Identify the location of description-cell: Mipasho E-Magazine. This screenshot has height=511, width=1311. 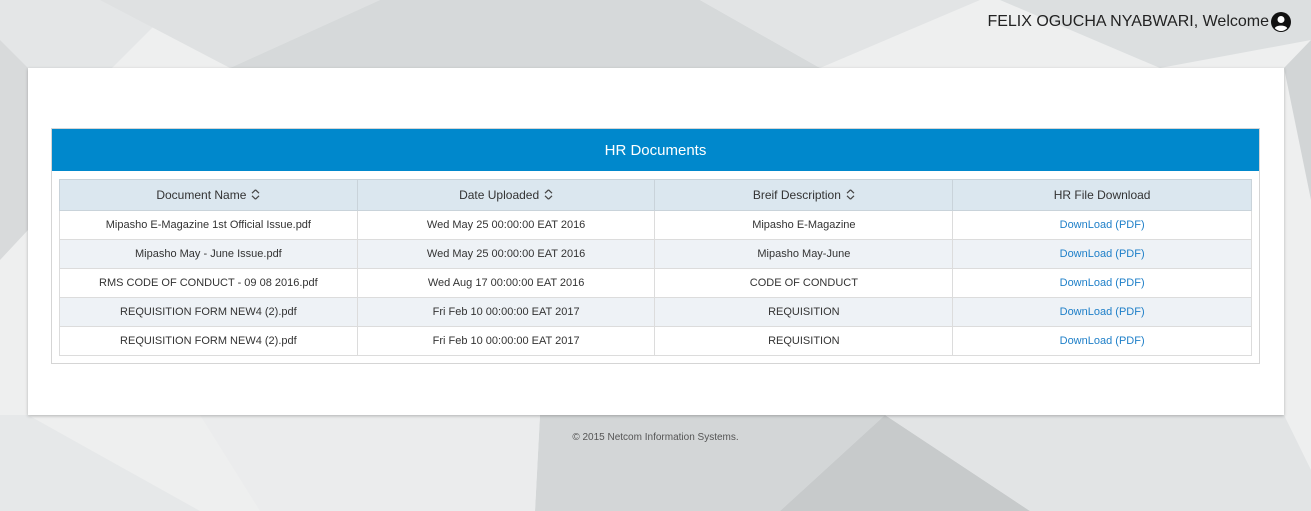
(804, 225).